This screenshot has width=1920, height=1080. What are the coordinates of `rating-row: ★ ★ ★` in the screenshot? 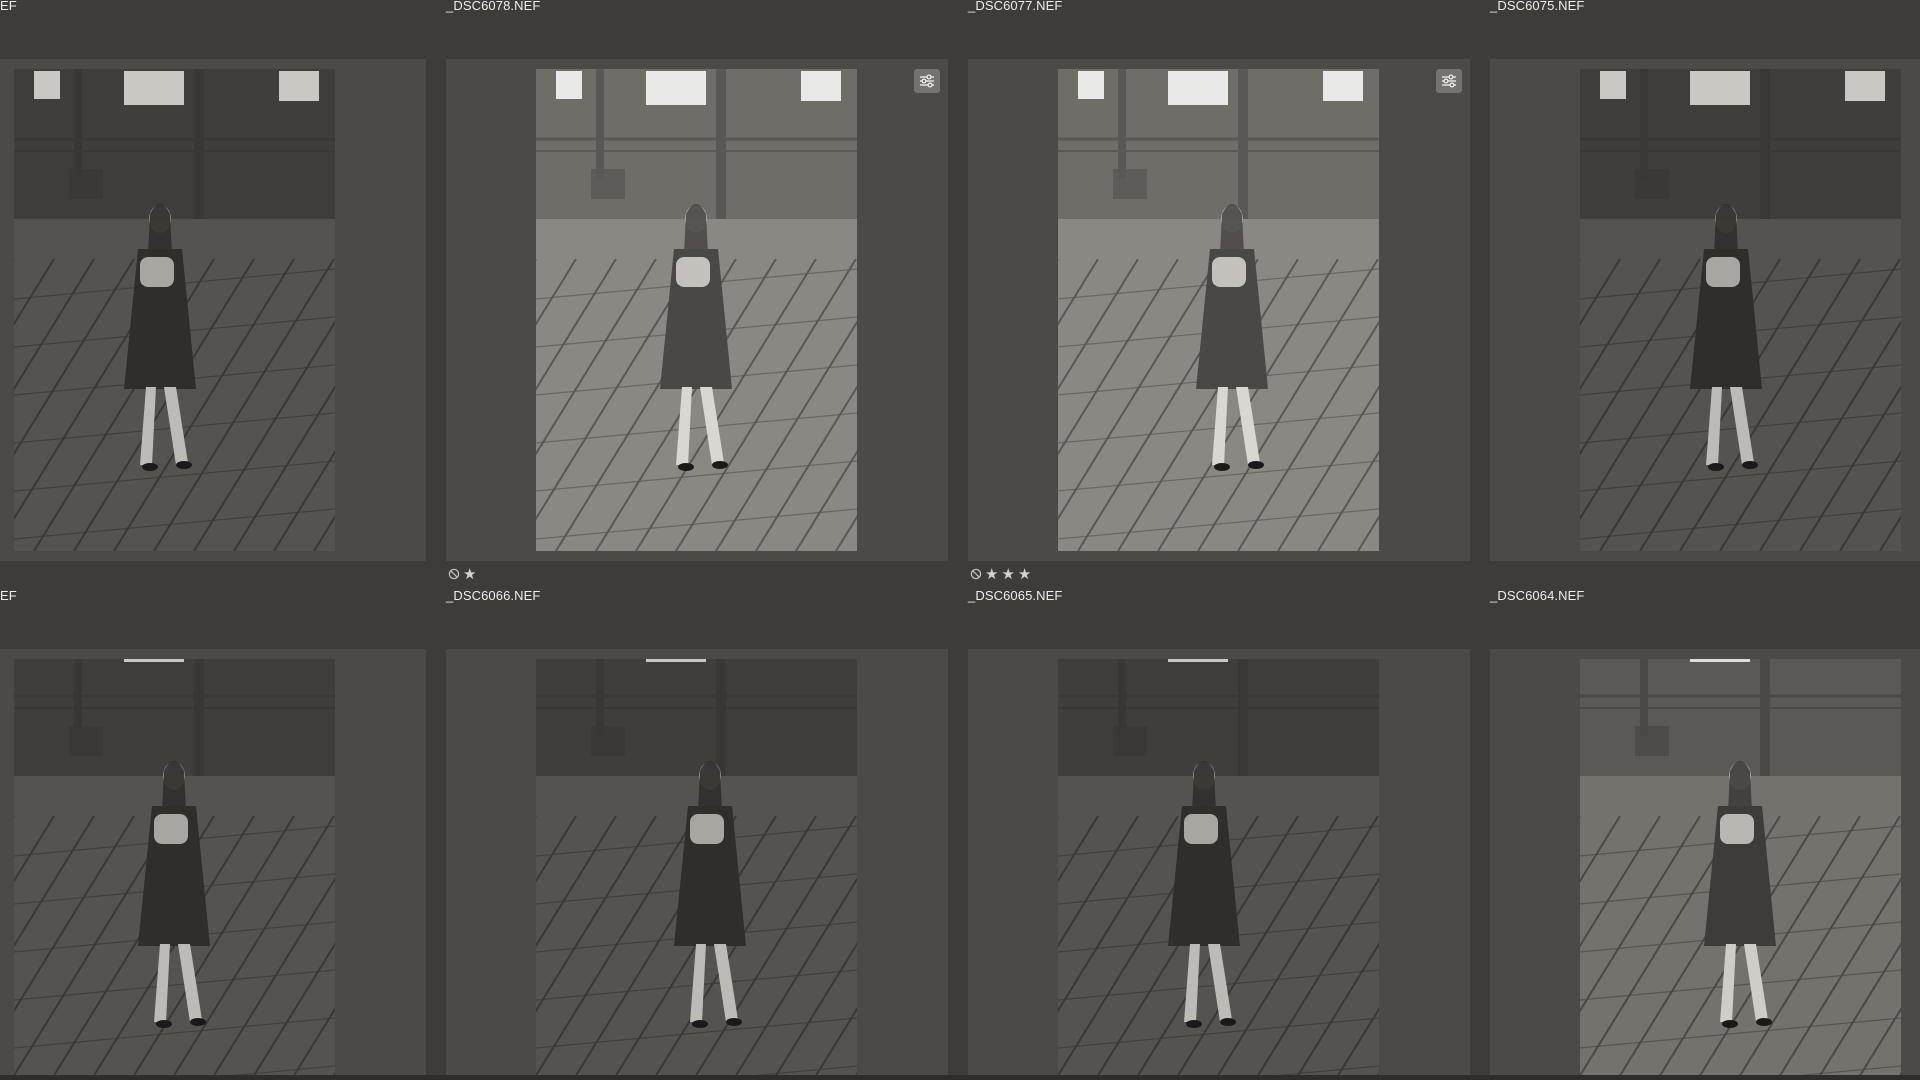 It's located at (1000, 574).